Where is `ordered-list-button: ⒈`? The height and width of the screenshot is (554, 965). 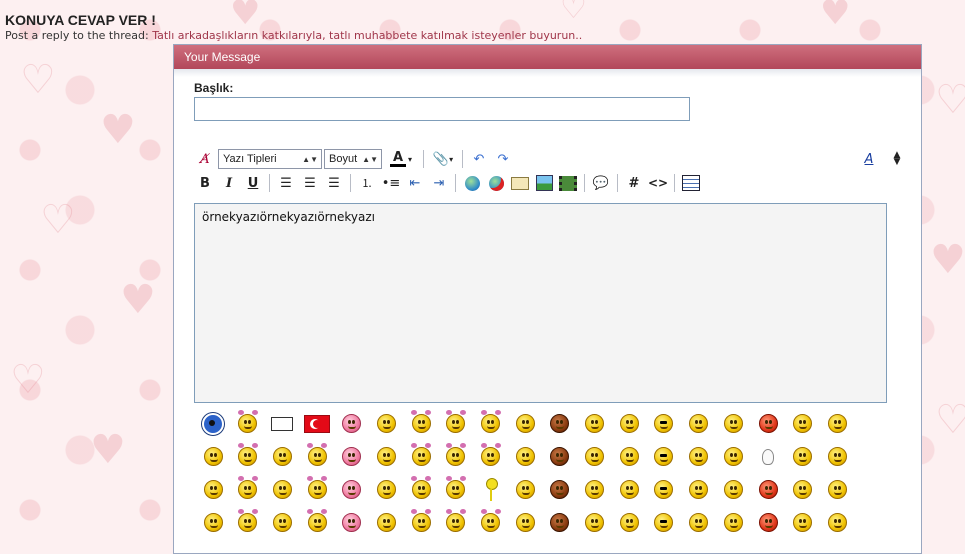
ordered-list-button: ⒈ is located at coordinates (367, 183).